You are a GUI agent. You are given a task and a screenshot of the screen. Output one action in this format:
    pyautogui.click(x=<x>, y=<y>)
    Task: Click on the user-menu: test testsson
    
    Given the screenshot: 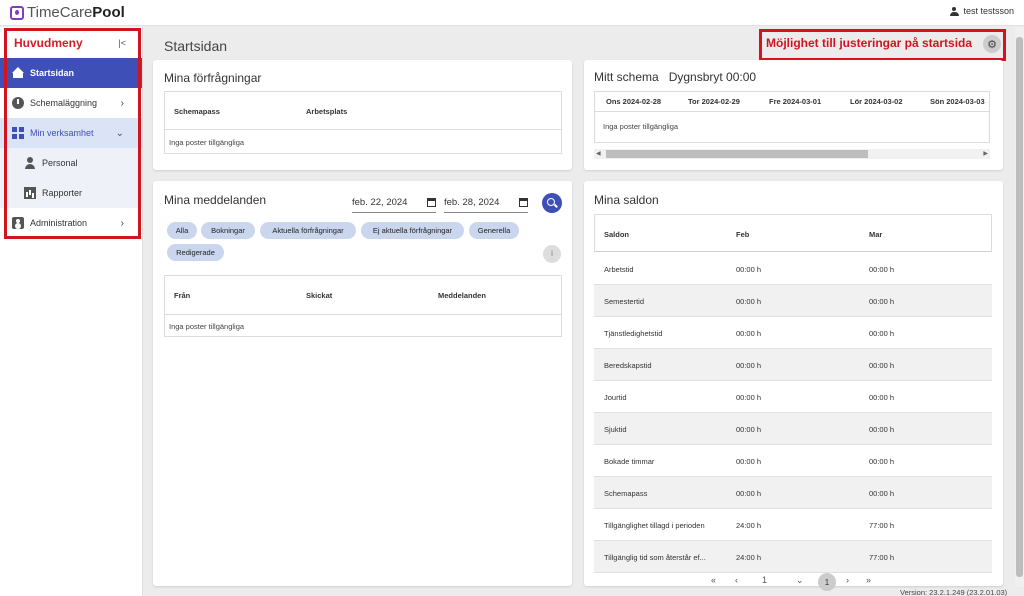 What is the action you would take?
    pyautogui.click(x=982, y=11)
    